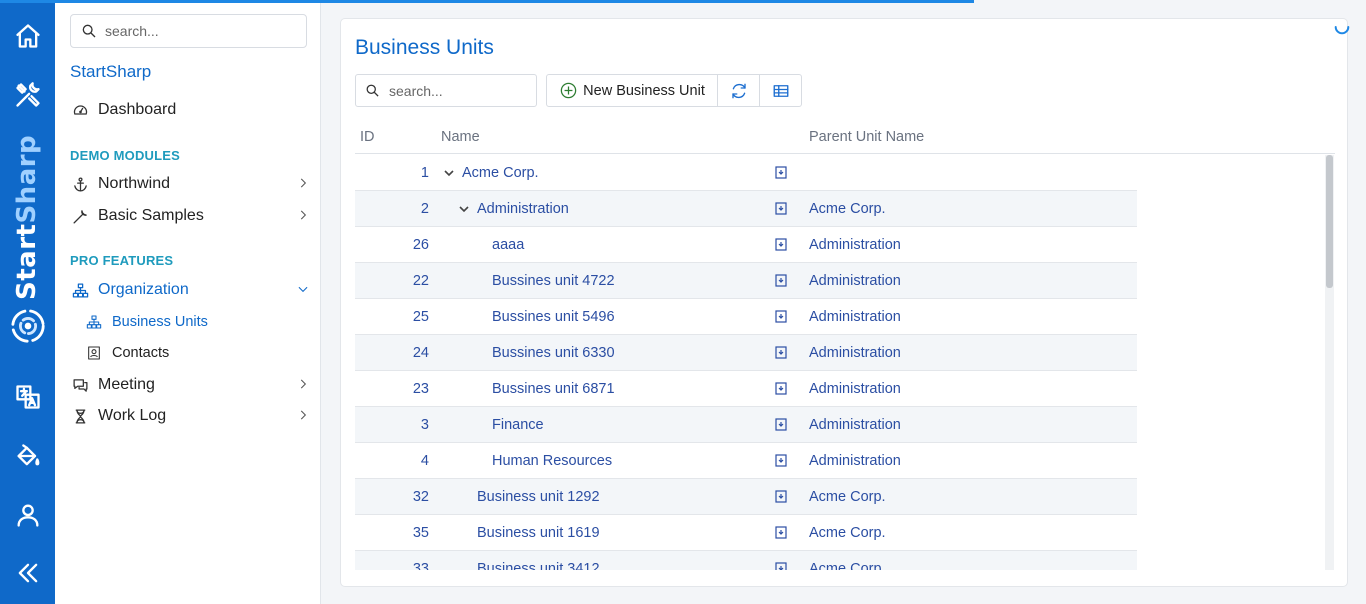  Describe the element at coordinates (80, 184) in the screenshot. I see `anchor-icon` at that location.